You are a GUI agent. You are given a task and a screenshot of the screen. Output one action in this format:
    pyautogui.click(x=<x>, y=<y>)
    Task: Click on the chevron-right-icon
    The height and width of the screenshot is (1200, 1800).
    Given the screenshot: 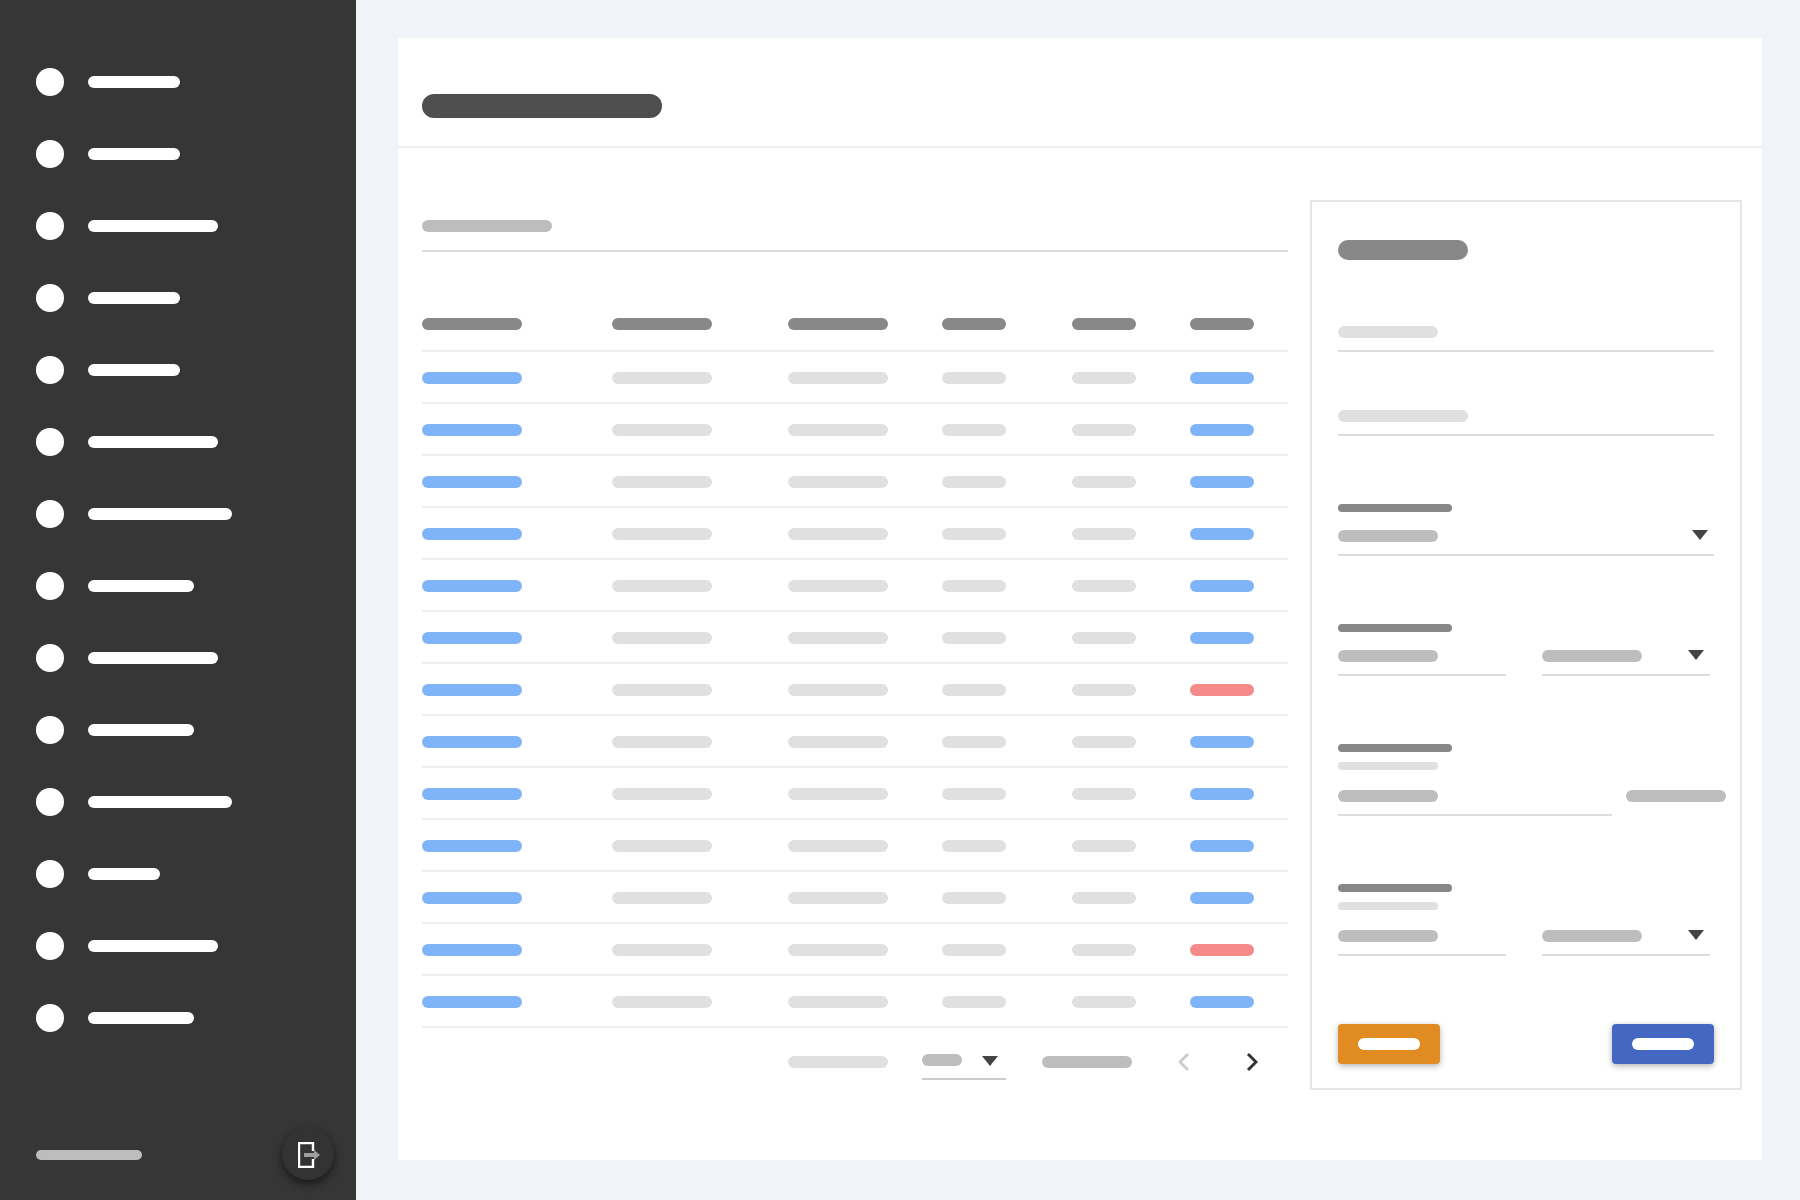 What is the action you would take?
    pyautogui.click(x=1252, y=1061)
    